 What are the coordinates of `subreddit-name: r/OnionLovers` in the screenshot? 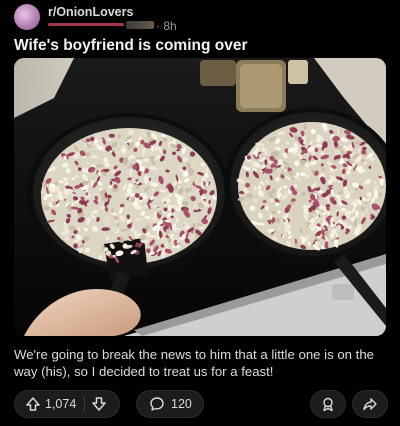 It's located at (90, 12).